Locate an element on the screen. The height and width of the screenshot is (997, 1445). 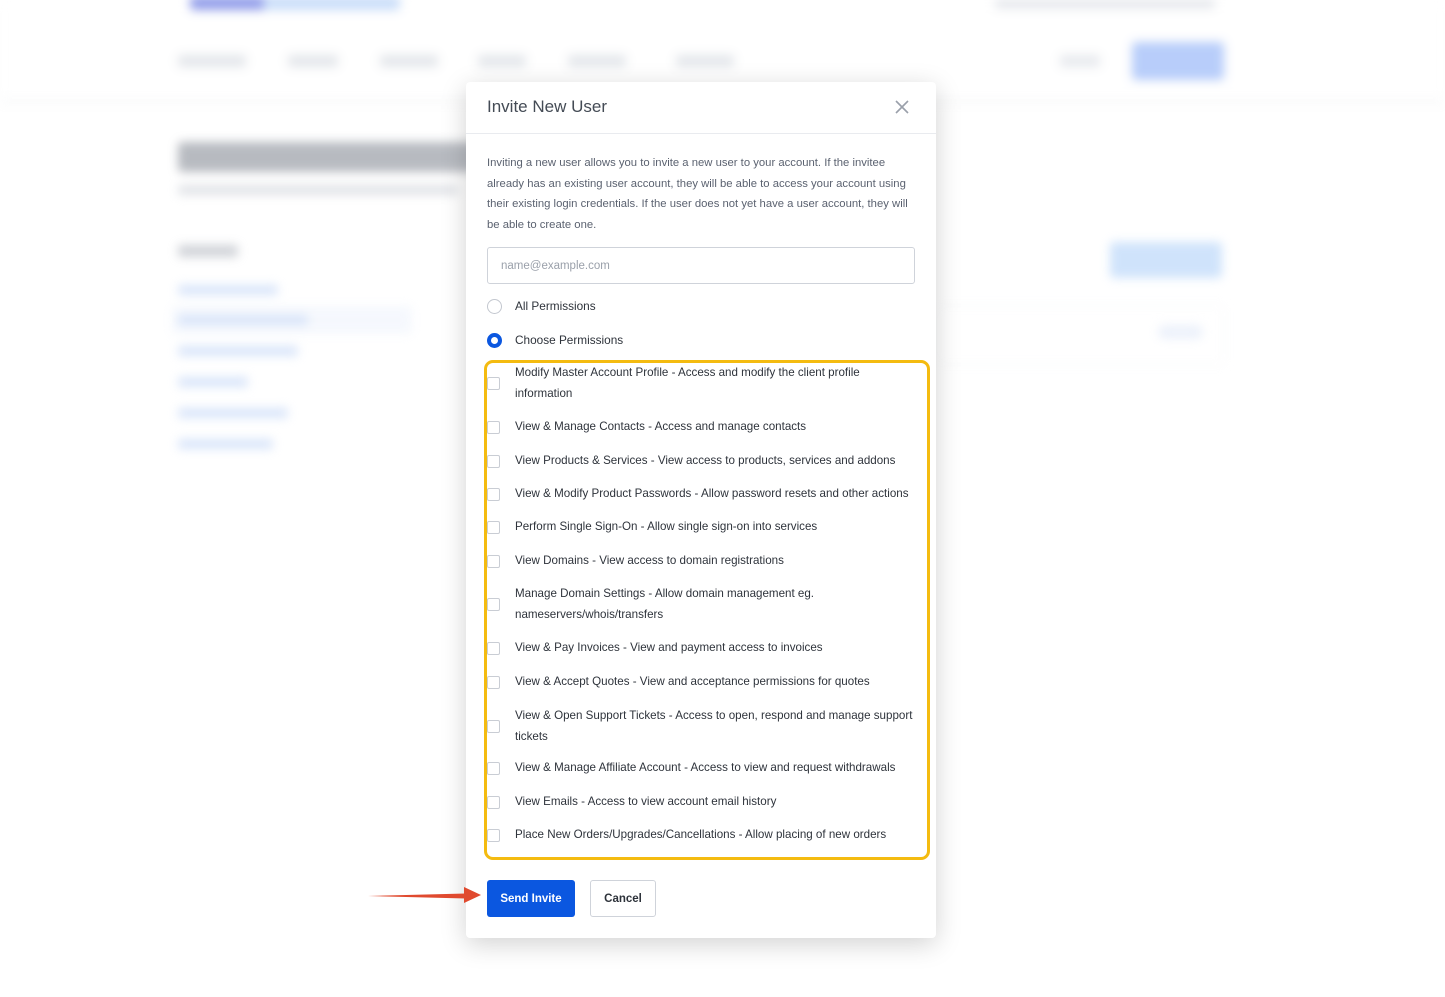
background-top-links is located at coordinates (1105, 4).